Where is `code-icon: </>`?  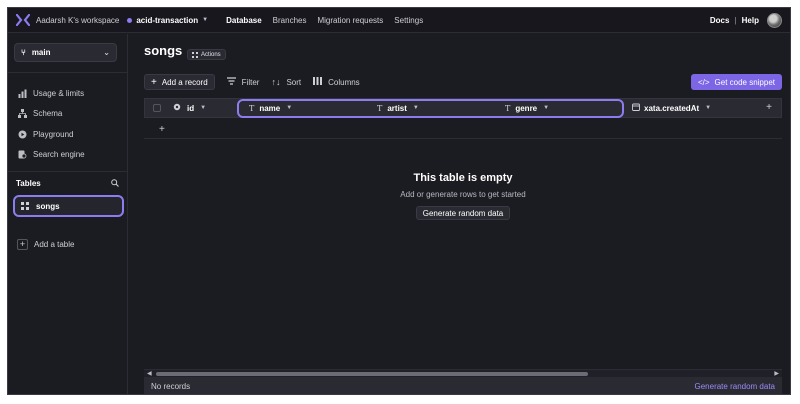 code-icon: </> is located at coordinates (703, 82).